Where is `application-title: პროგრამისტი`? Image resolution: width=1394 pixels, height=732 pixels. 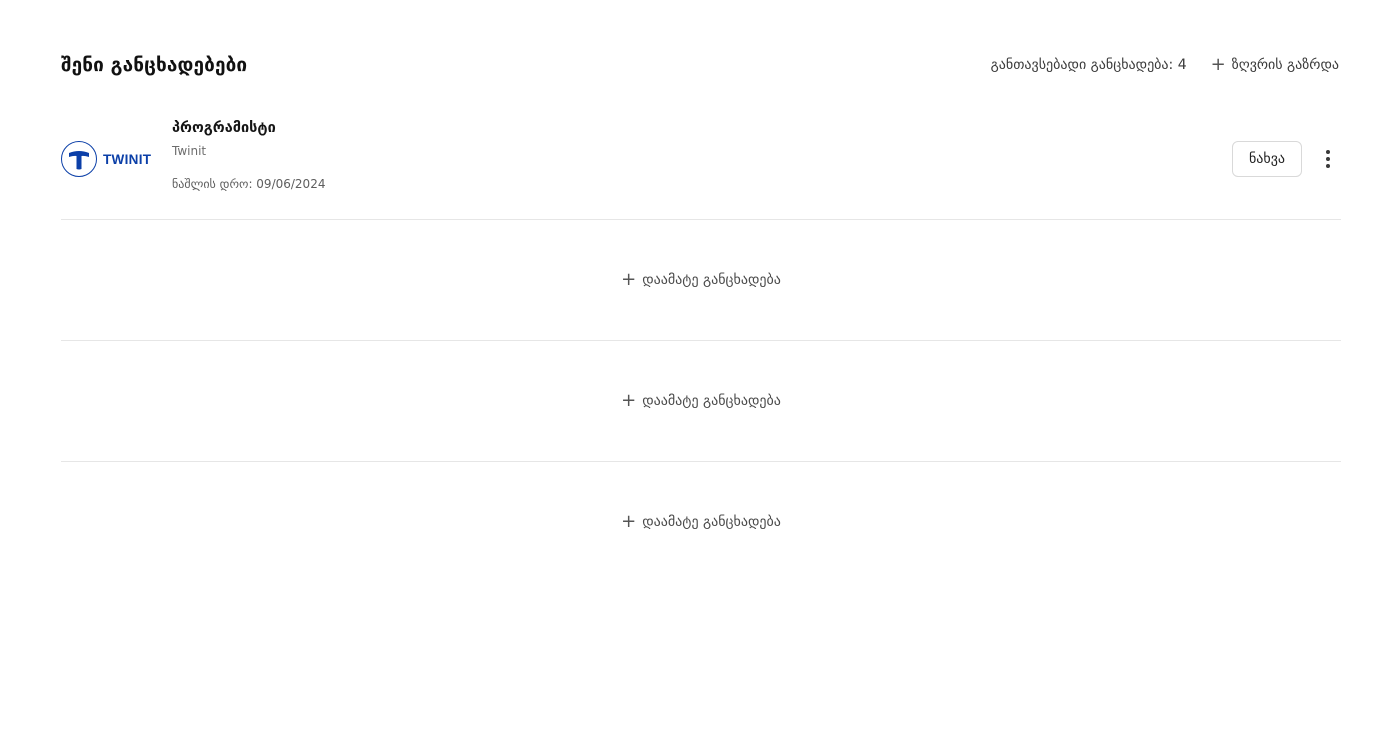 application-title: პროგრამისტი is located at coordinates (248, 128).